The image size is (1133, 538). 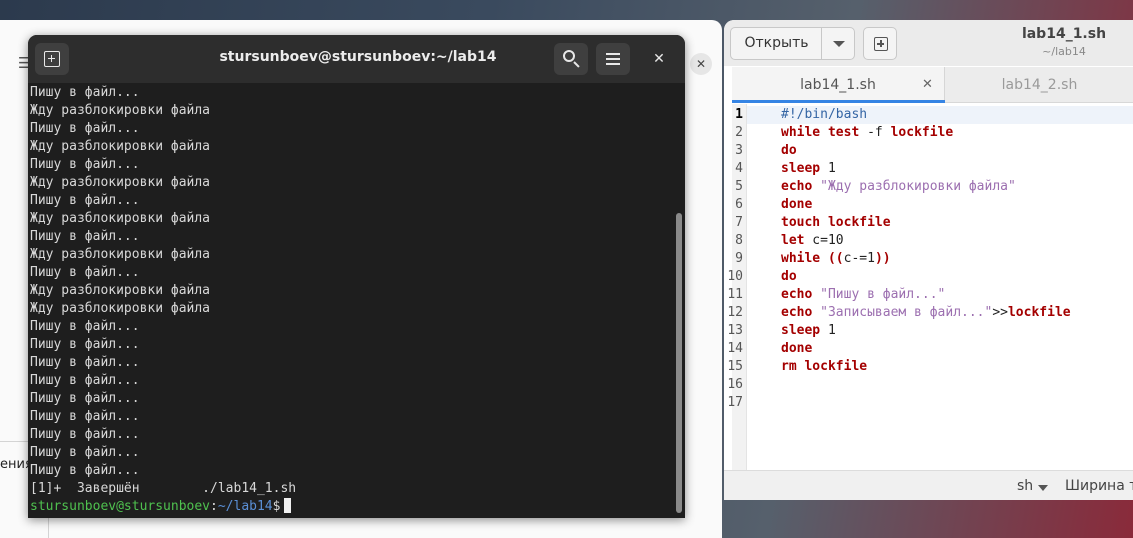 I want to click on tab-lab14-2: lab14_2.sh, so click(x=1039, y=85).